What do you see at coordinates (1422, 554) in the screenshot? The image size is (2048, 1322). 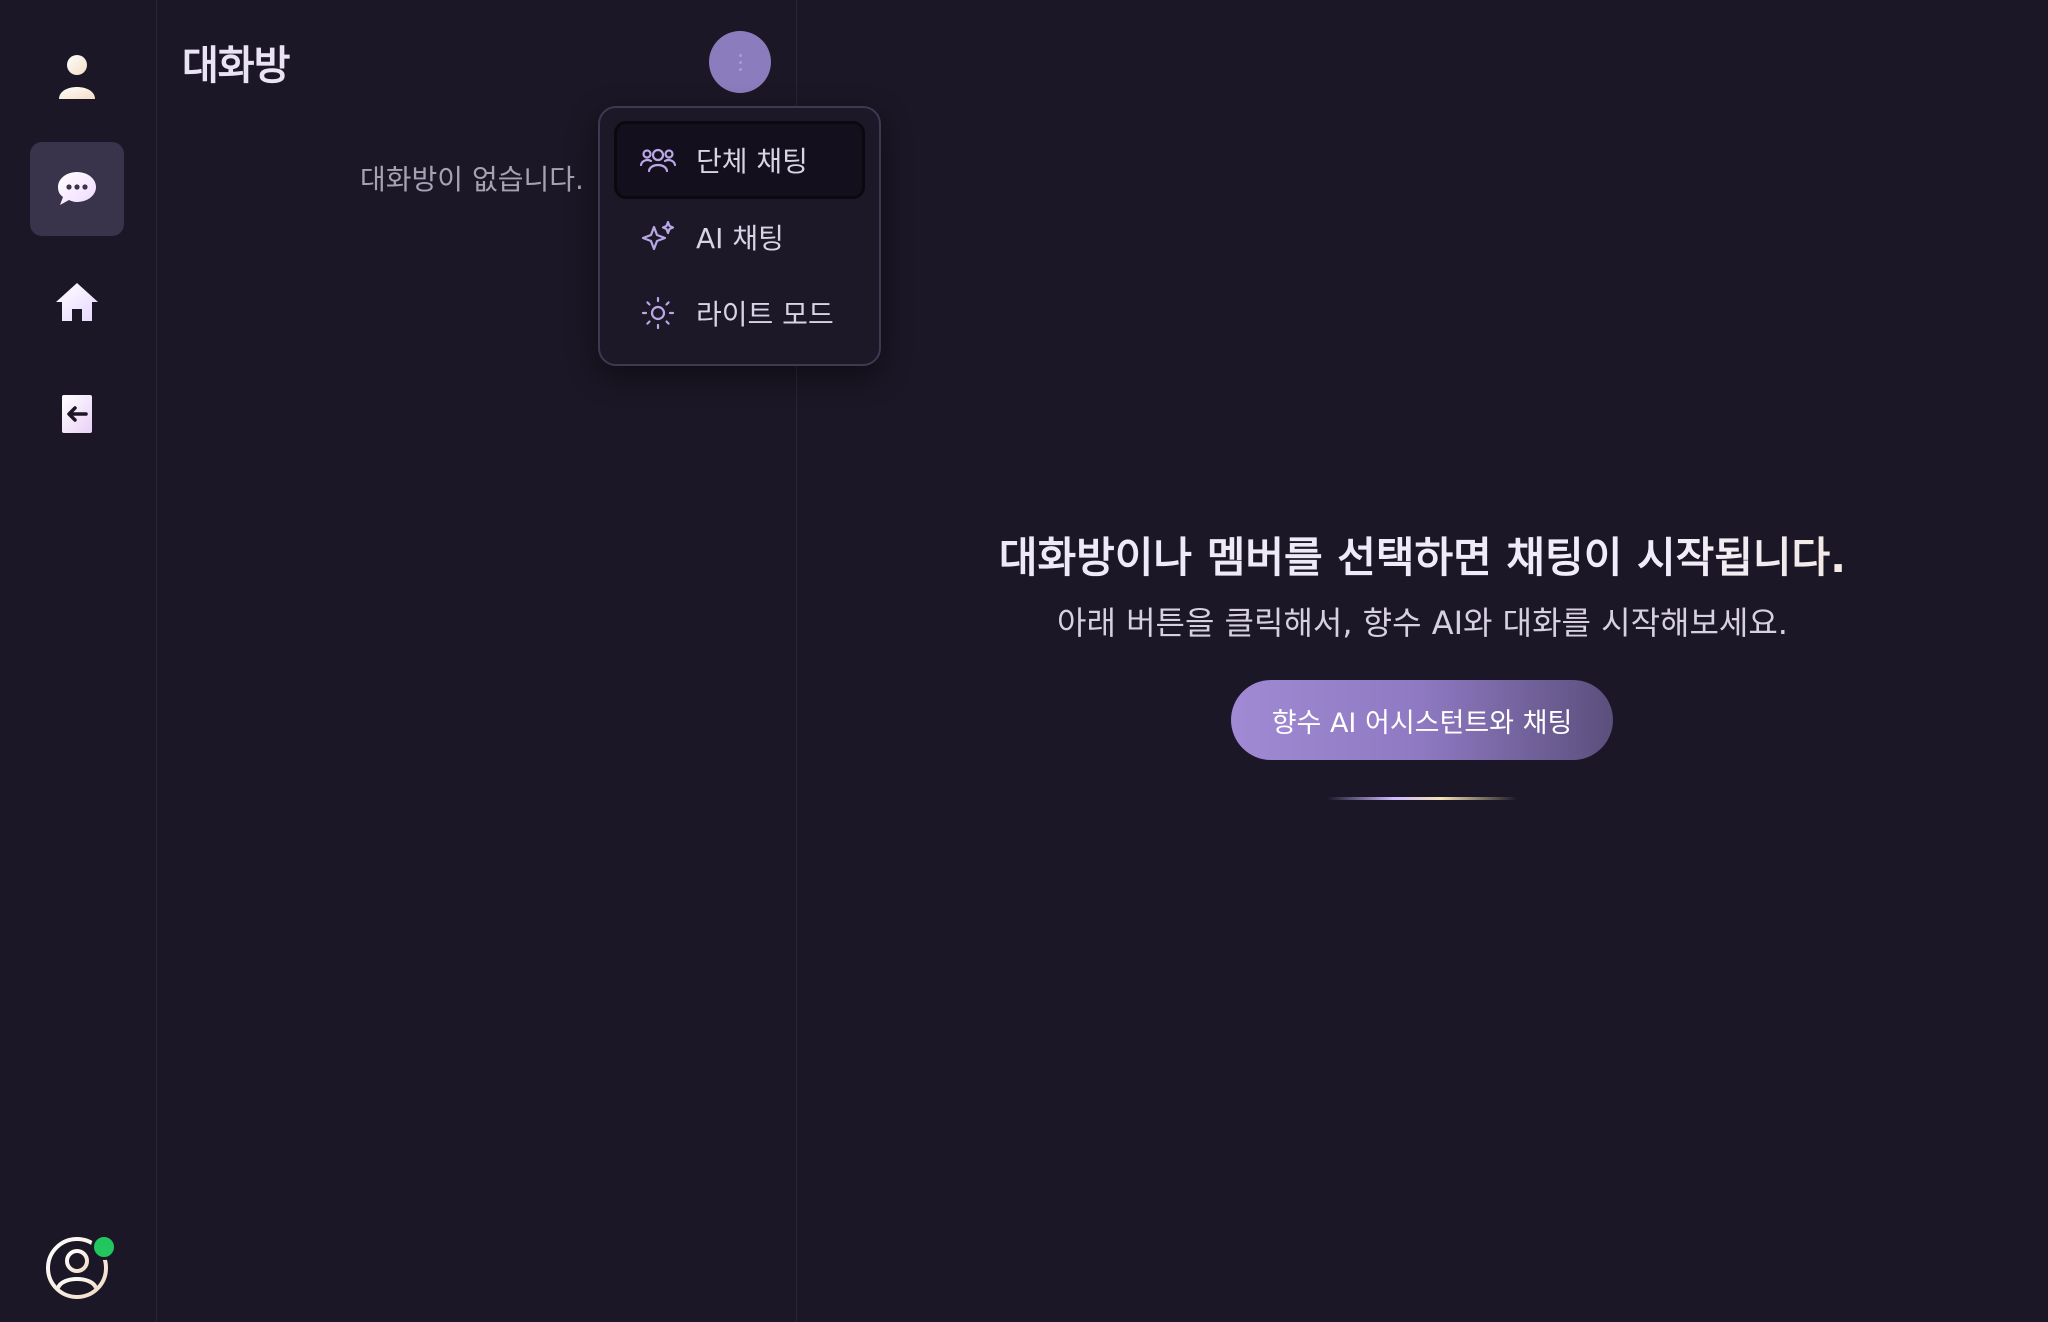 I see `empty-state-heading: 대화방이나 멤버를 선택하면 채팅이 시작됩니다.` at bounding box center [1422, 554].